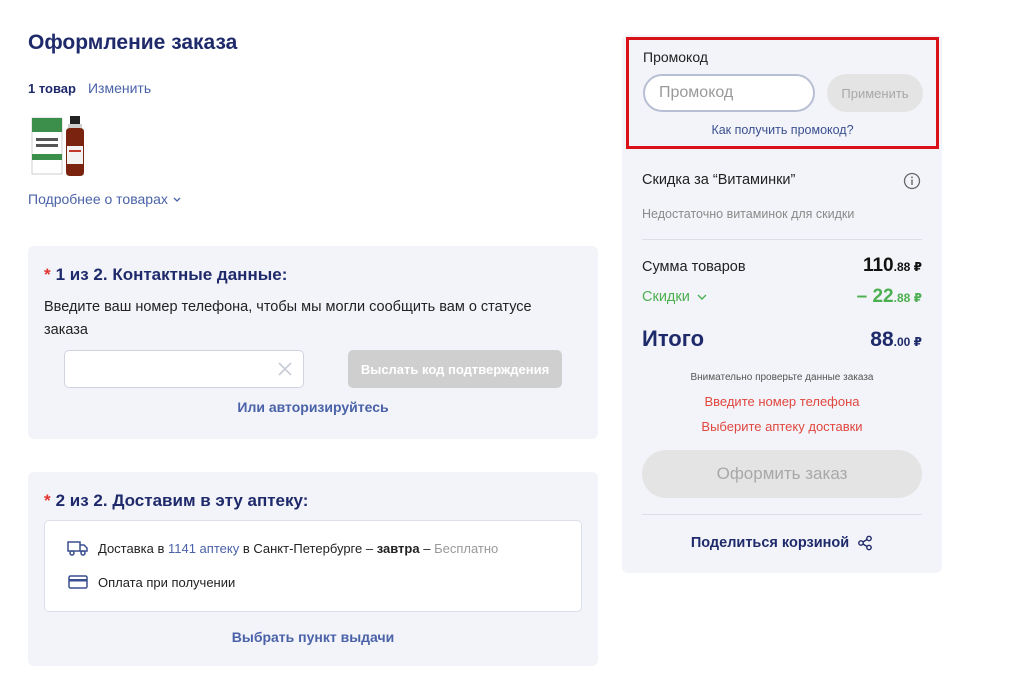  I want to click on apply-promo-button: Применить, so click(875, 93).